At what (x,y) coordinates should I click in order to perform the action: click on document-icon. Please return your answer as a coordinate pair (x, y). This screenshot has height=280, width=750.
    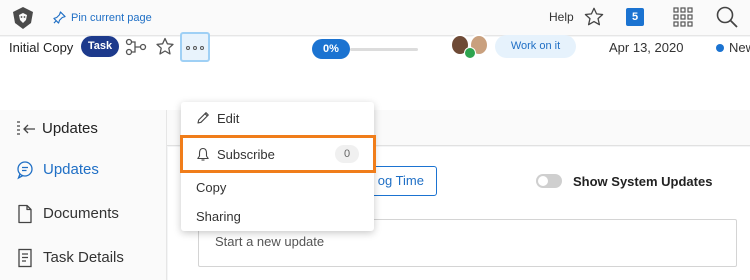
    Looking at the image, I should click on (25, 214).